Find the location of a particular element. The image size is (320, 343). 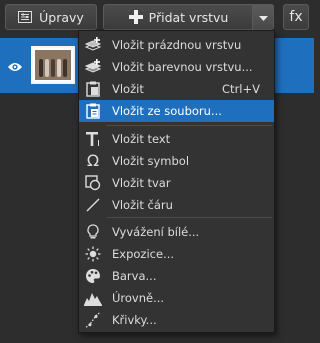

menu-item-label: Vložit čáru is located at coordinates (142, 205).